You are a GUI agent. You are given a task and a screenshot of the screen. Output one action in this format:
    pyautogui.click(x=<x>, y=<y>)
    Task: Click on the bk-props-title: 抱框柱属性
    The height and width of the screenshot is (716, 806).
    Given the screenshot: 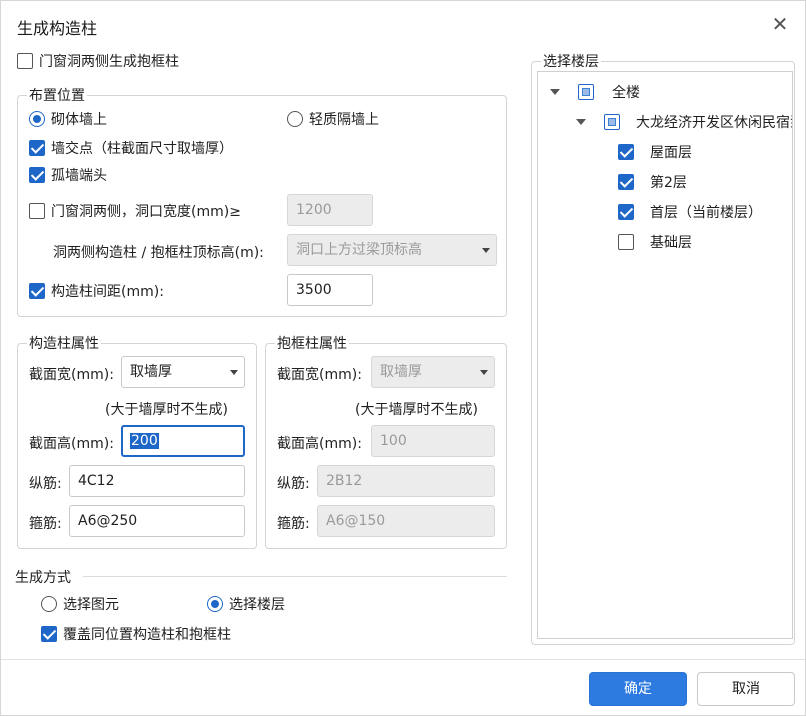 What is the action you would take?
    pyautogui.click(x=312, y=343)
    